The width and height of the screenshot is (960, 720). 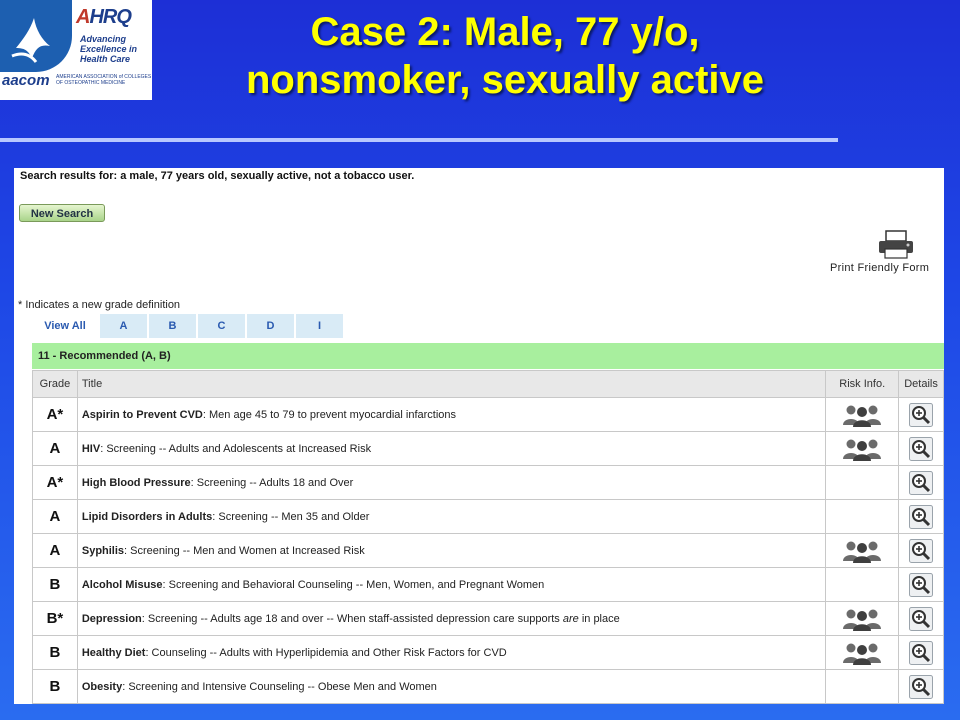 I want to click on recommendation-desc-post: in place, so click(x=599, y=618).